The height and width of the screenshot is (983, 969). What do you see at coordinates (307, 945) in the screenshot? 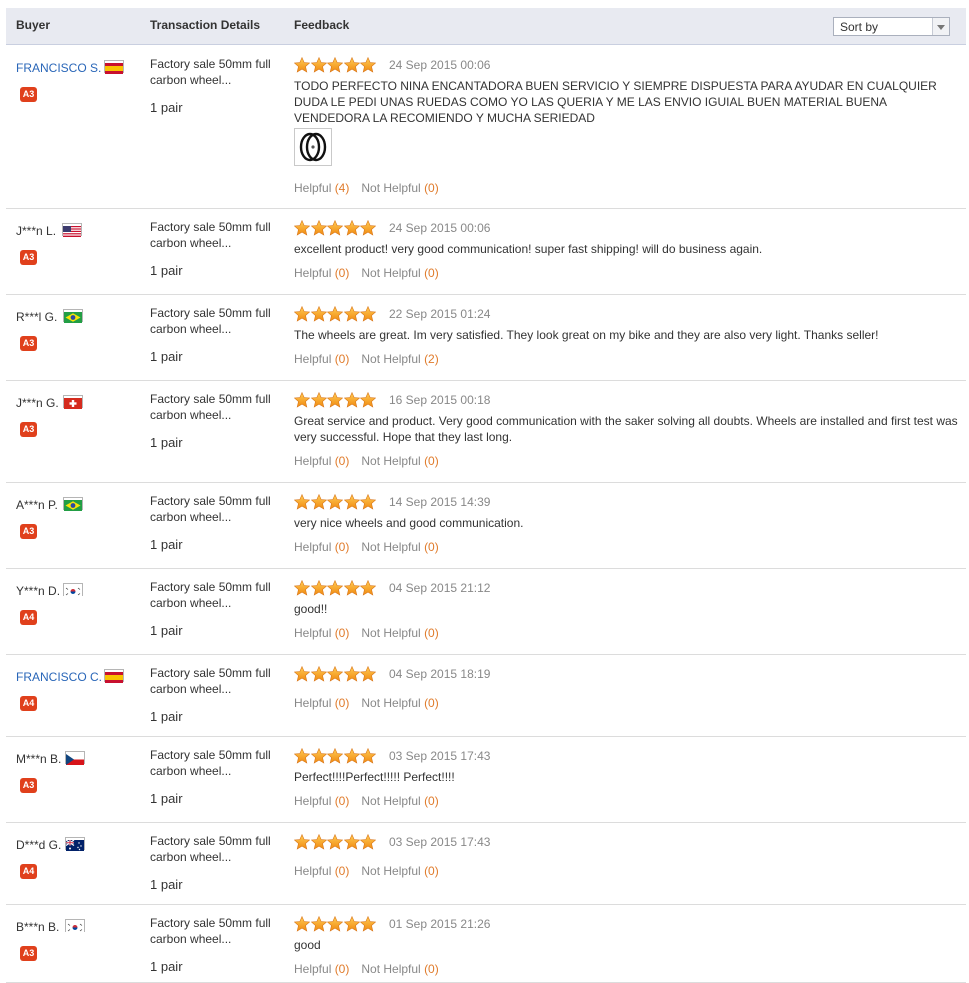
I see `feedback-text: good` at bounding box center [307, 945].